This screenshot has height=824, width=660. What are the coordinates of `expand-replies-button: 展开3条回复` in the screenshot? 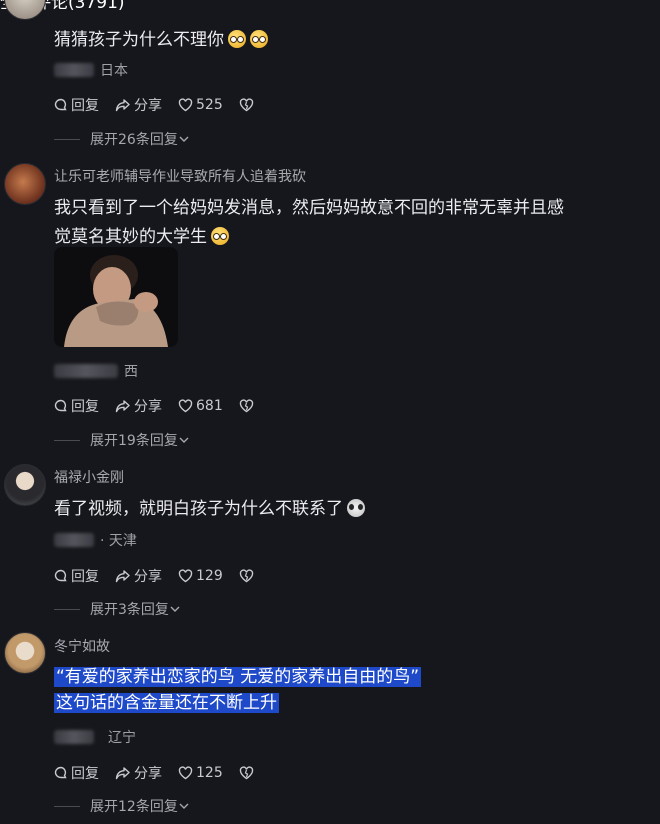 It's located at (117, 609).